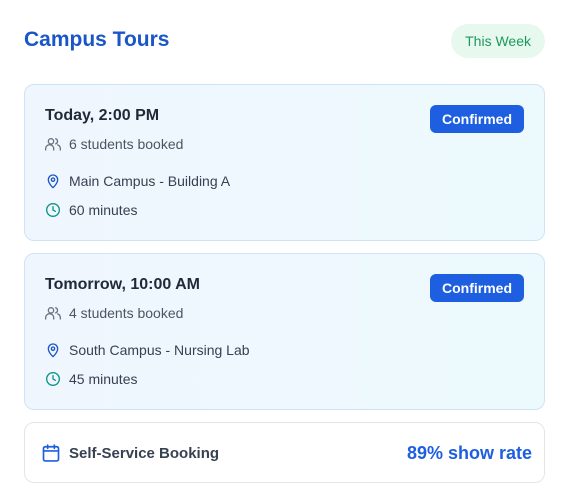  What do you see at coordinates (284, 452) in the screenshot?
I see `self-service-booking-card: Self-Service Booking 89% show rate` at bounding box center [284, 452].